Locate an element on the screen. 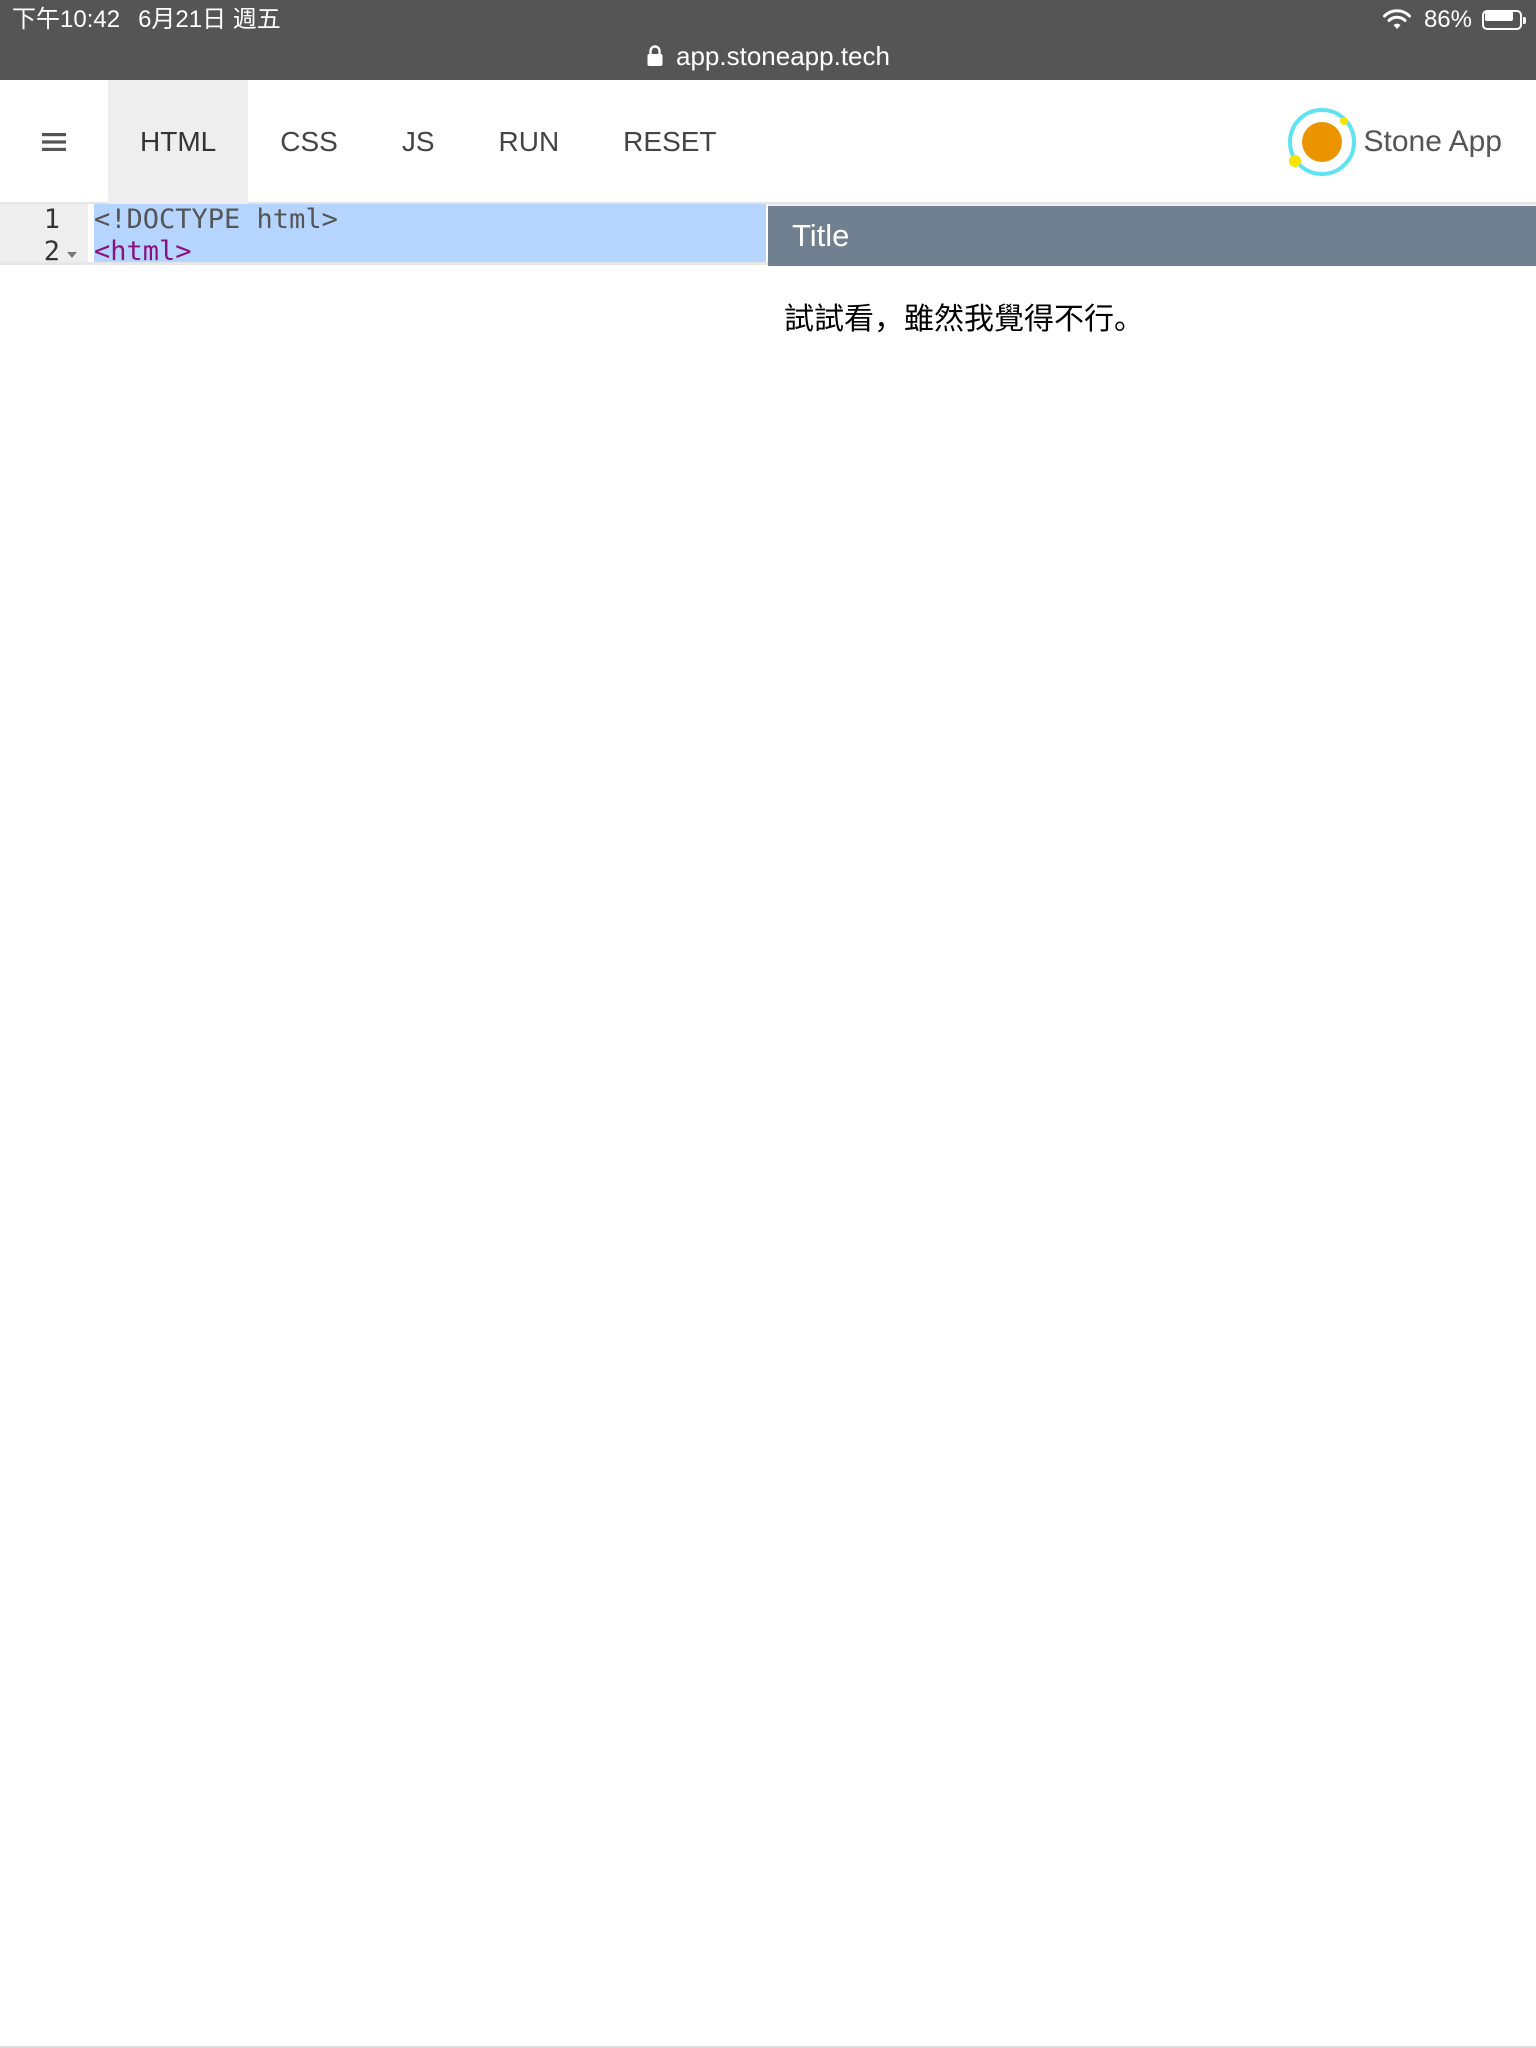 The width and height of the screenshot is (1536, 2048). url-text: app.stoneapp.tech is located at coordinates (783, 55).